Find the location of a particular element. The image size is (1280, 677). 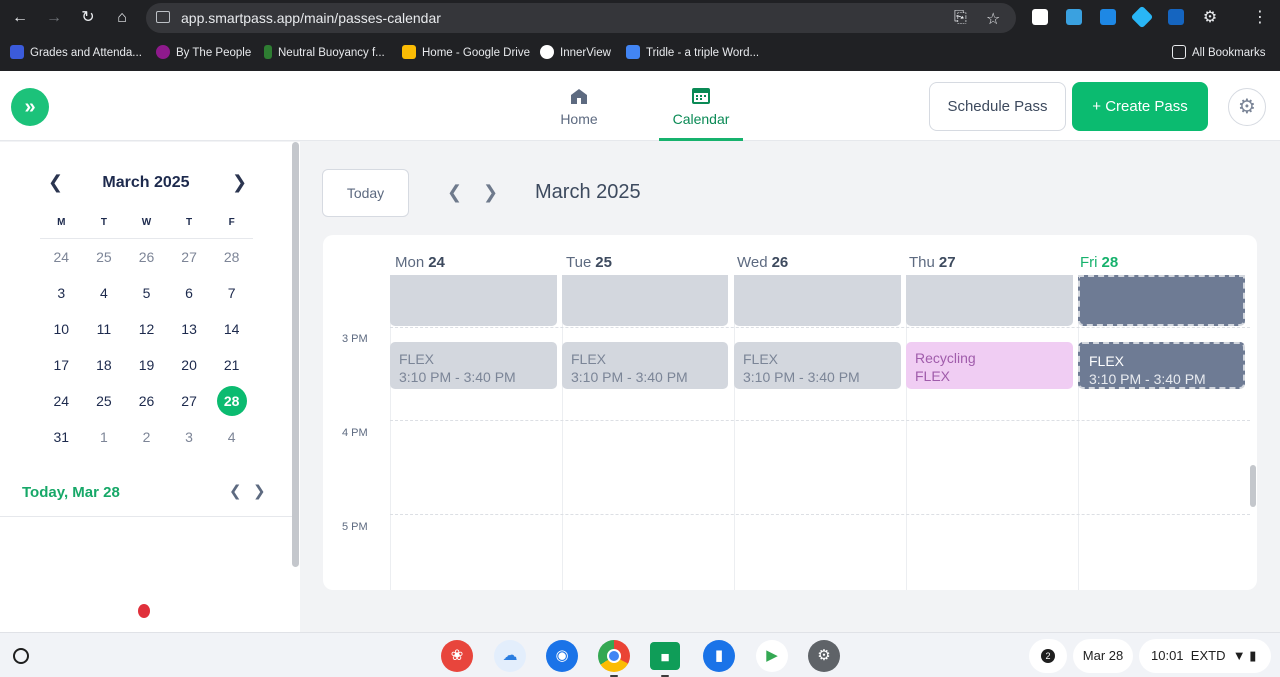

status-tray: 10:01 EXTD ▼ ▮ is located at coordinates (1205, 656).